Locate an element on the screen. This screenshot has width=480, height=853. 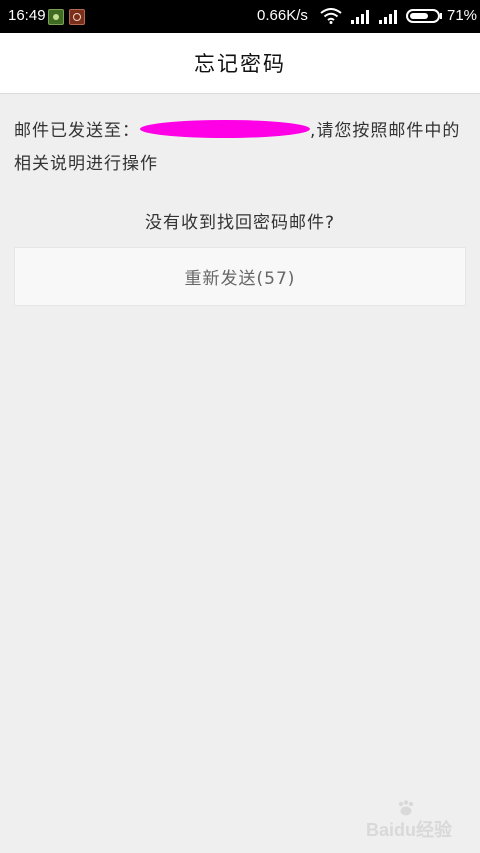
resend-button: 重新发送(57) is located at coordinates (240, 276).